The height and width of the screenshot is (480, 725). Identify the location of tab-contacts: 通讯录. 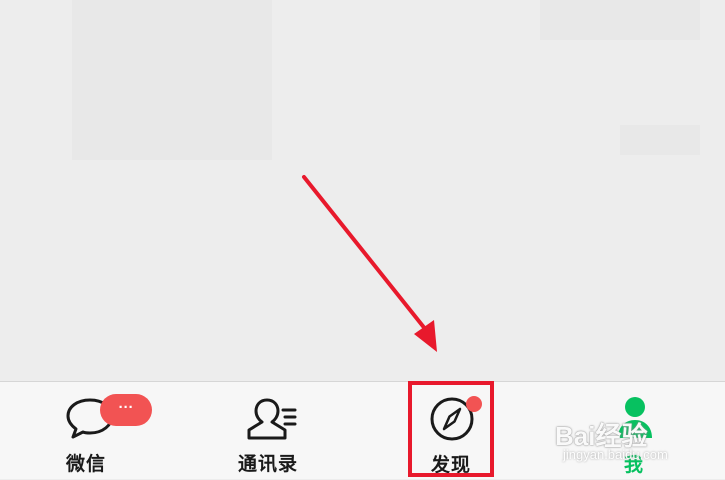
(275, 431).